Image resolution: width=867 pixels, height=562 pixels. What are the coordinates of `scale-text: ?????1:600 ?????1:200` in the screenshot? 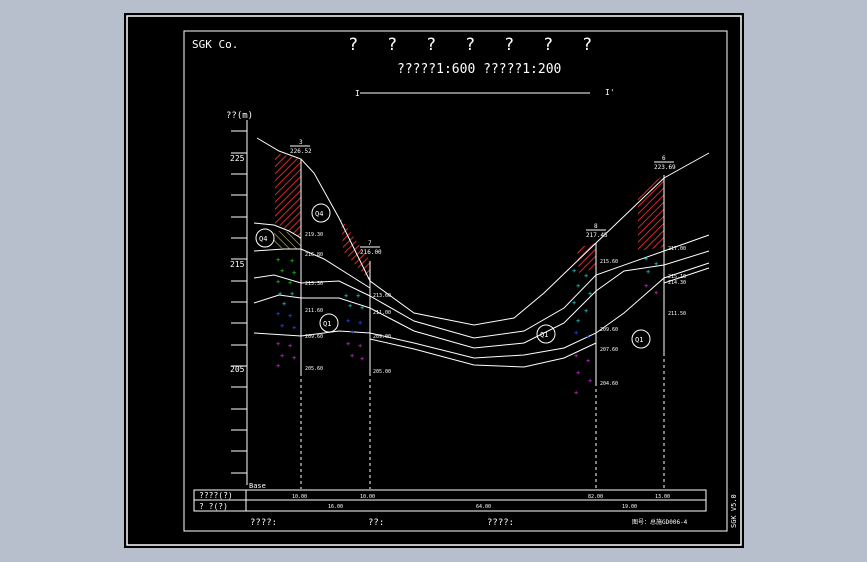 It's located at (479, 69).